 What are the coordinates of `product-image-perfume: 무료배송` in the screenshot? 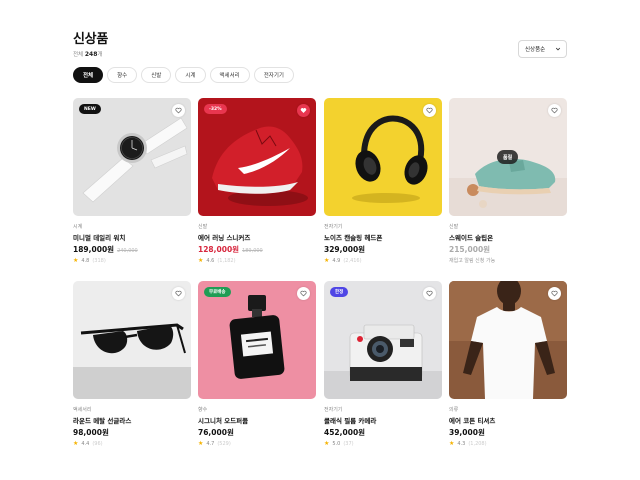 It's located at (257, 340).